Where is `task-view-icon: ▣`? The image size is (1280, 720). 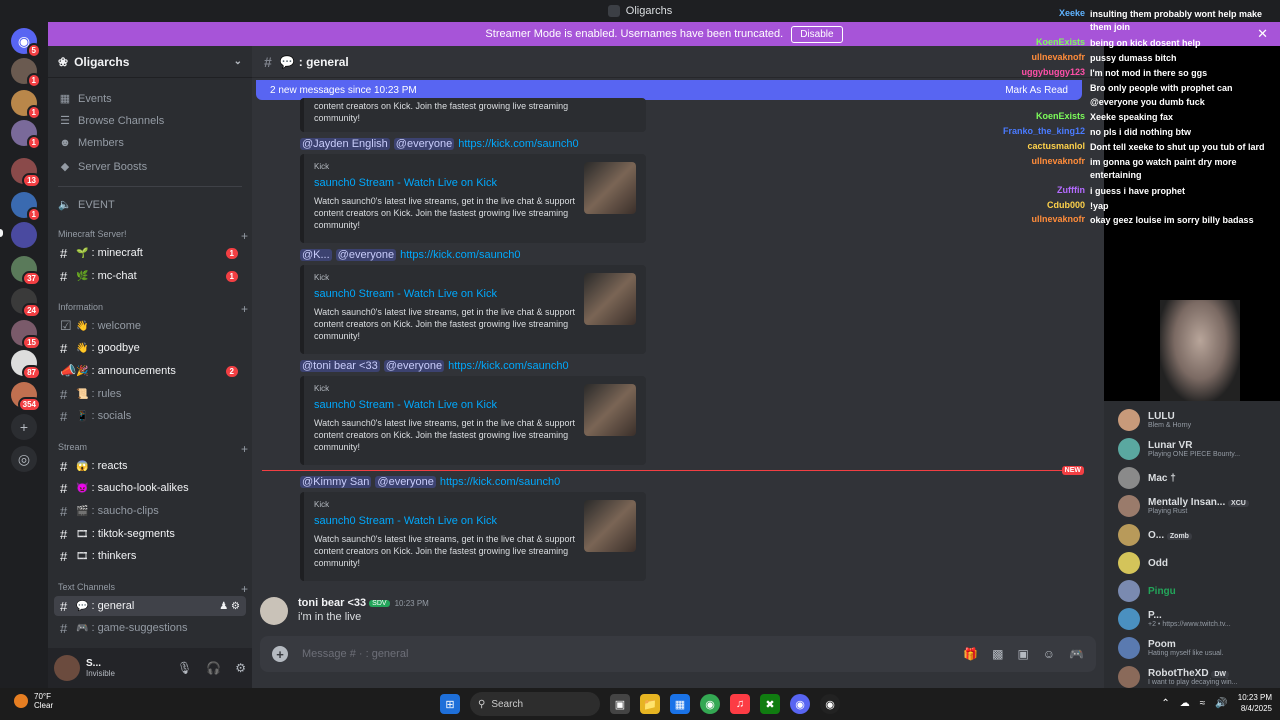
task-view-icon: ▣ is located at coordinates (620, 704).